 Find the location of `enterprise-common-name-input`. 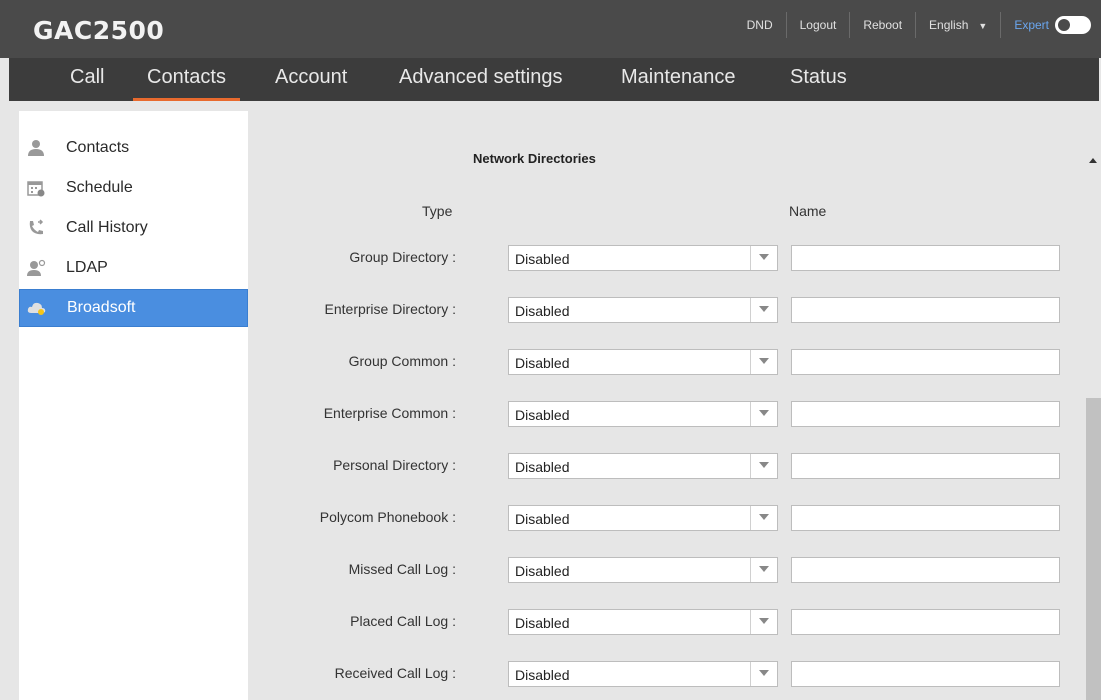

enterprise-common-name-input is located at coordinates (925, 414).